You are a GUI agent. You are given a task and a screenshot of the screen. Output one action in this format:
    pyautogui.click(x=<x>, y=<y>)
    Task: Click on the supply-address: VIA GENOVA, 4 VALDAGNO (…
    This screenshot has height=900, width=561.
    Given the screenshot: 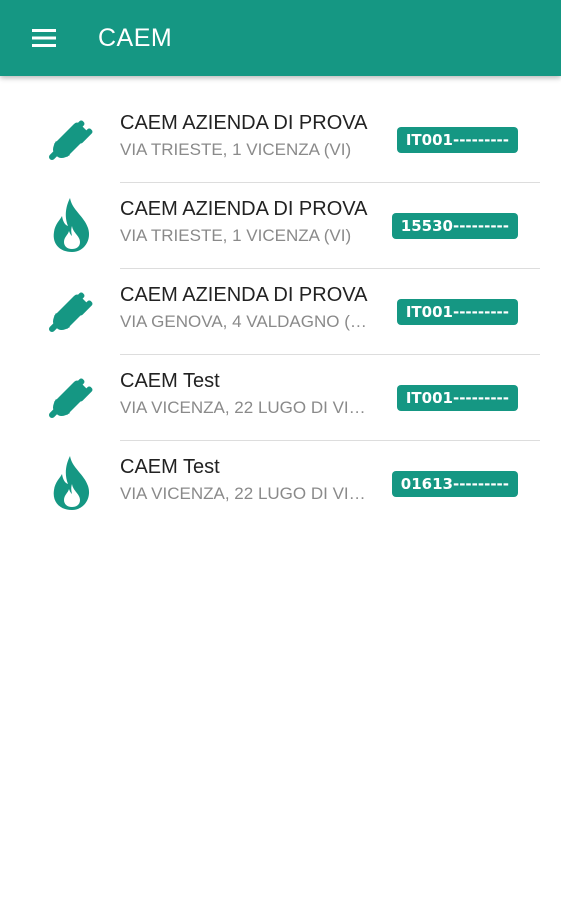 What is the action you would take?
    pyautogui.click(x=243, y=321)
    